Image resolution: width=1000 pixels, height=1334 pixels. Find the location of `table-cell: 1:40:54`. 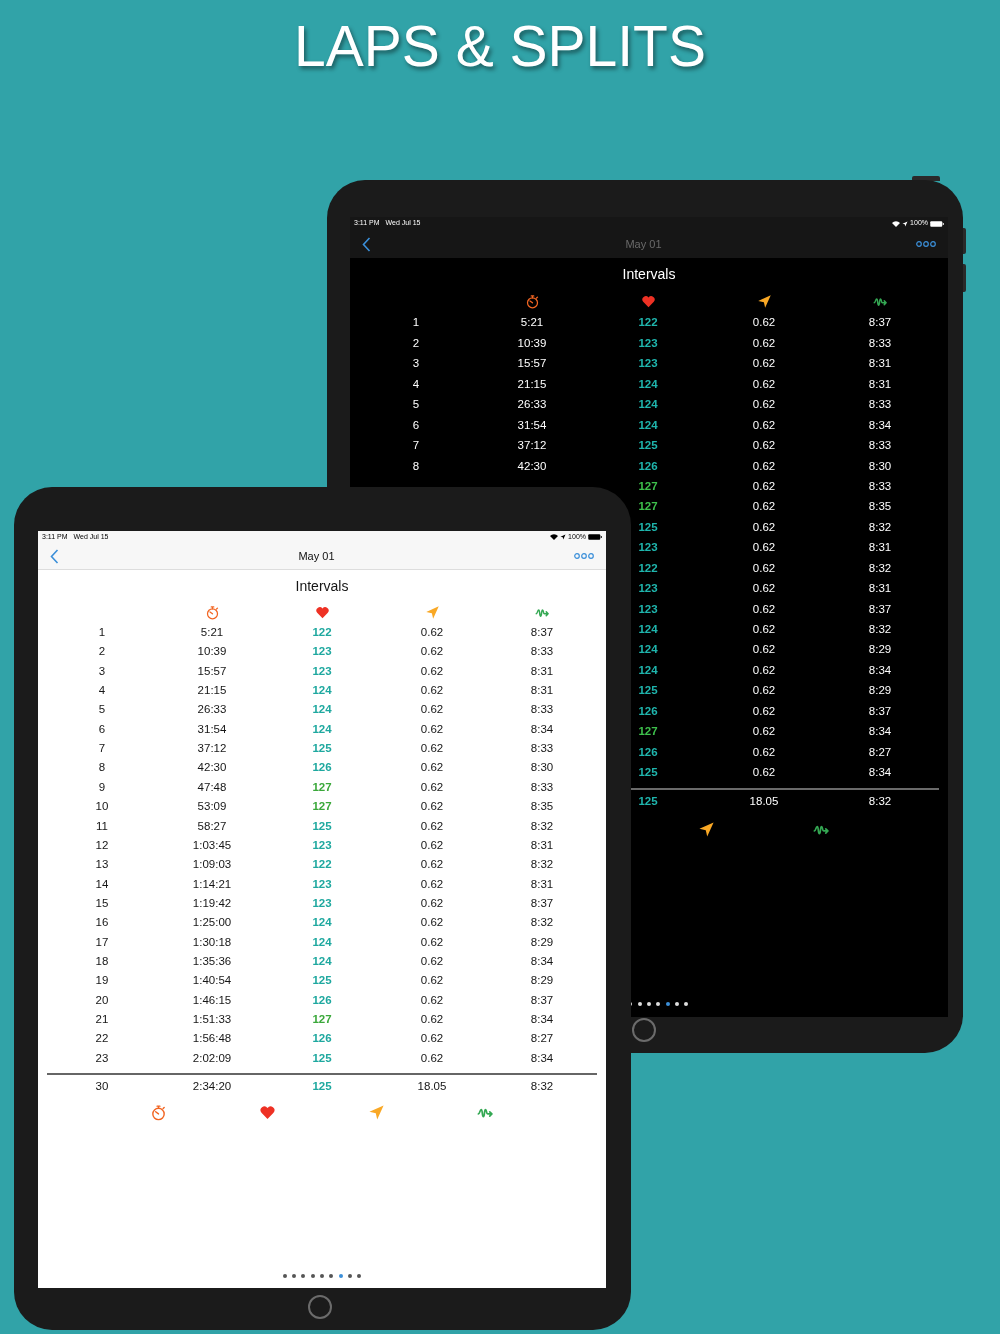

table-cell: 1:40:54 is located at coordinates (212, 981).